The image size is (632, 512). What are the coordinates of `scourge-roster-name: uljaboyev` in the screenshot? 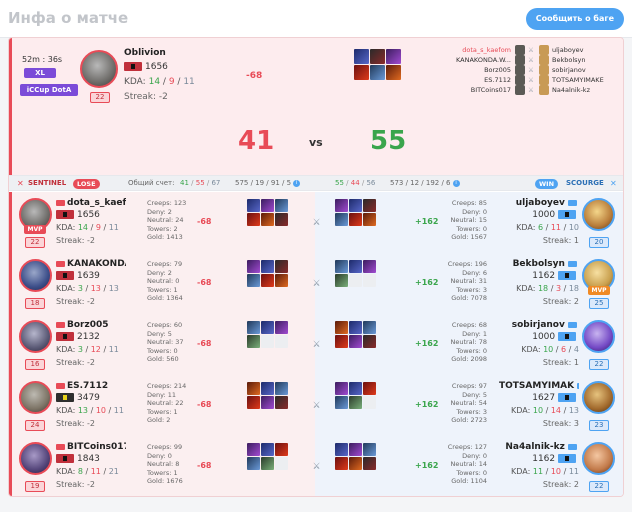 It's located at (568, 50).